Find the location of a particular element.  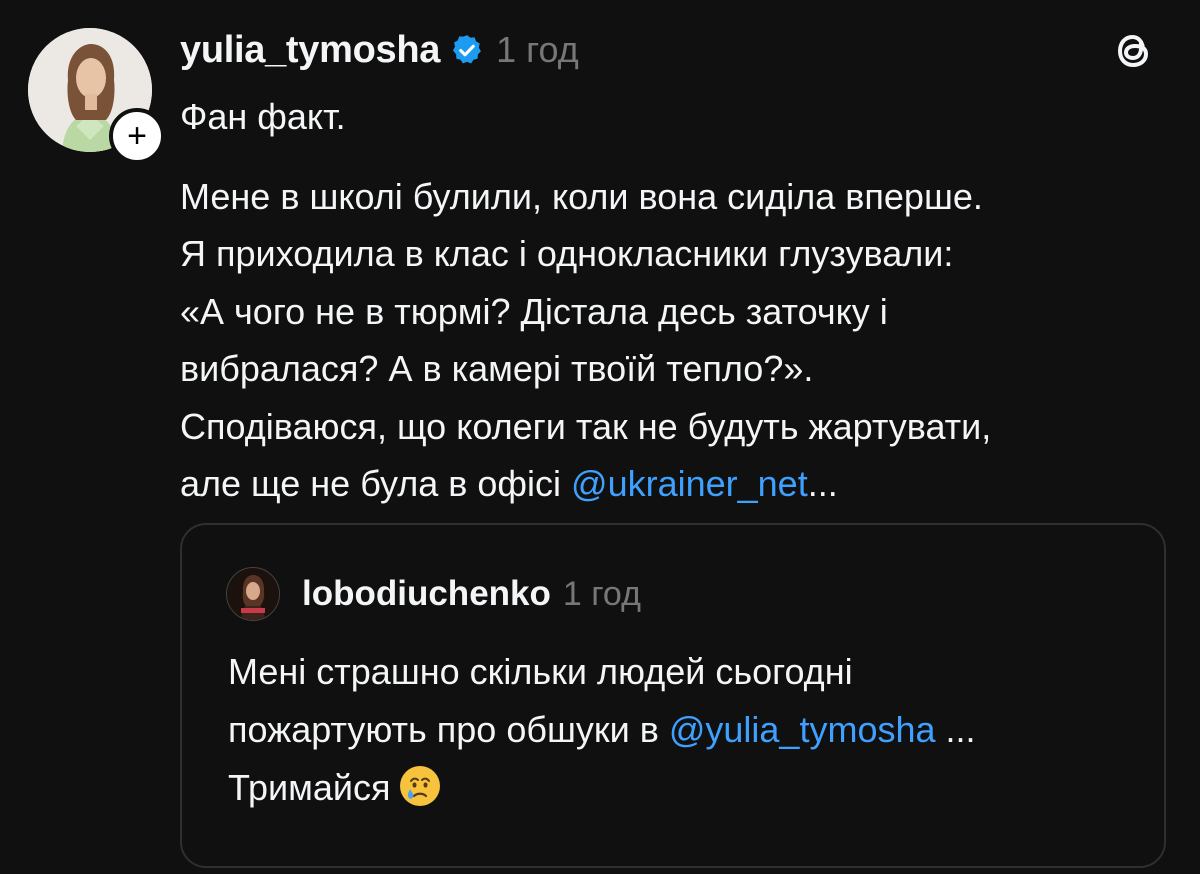

quoted-line-text: Тримайся is located at coordinates (309, 787).